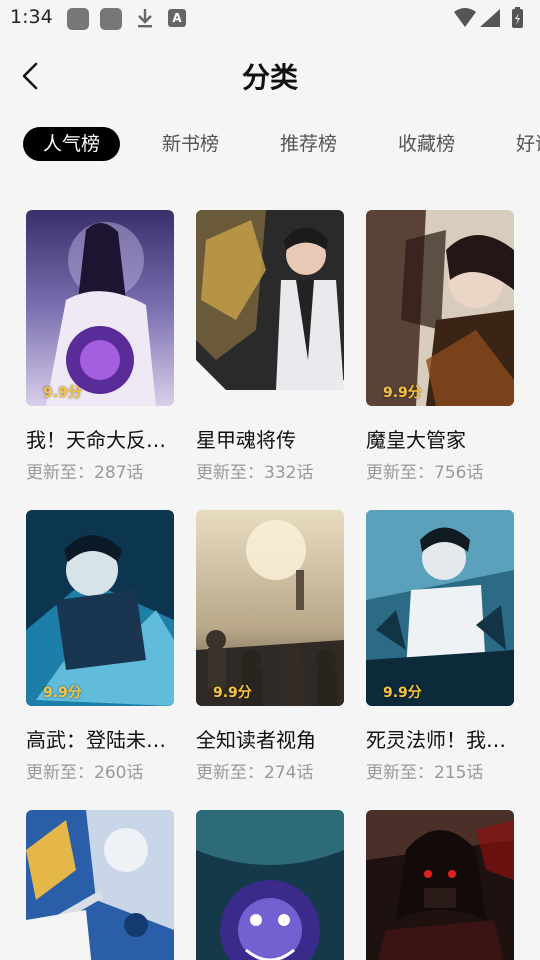 Image resolution: width=540 pixels, height=960 pixels. I want to click on tab-rated: 好评榜, so click(528, 144).